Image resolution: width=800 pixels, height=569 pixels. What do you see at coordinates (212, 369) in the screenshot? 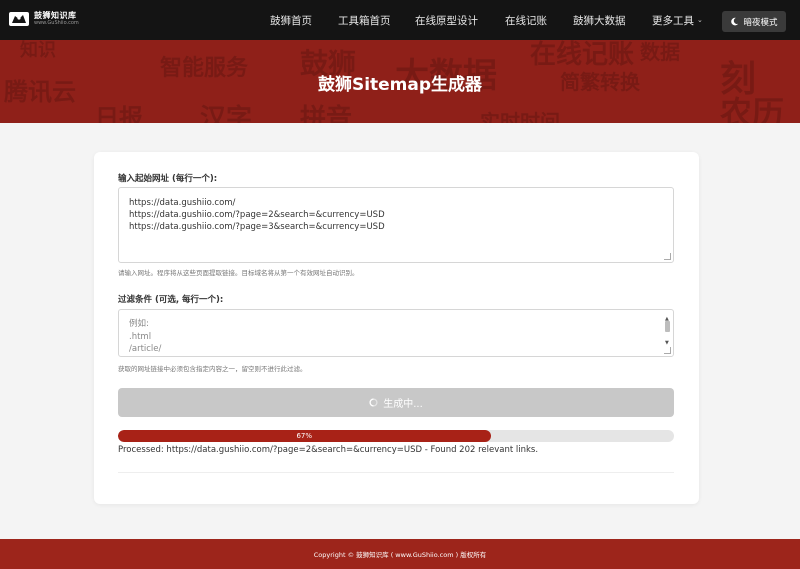
I see `filter-hint: 获取的网址链接中必须包含指定内容之一，留空则不进行此过滤。` at bounding box center [212, 369].